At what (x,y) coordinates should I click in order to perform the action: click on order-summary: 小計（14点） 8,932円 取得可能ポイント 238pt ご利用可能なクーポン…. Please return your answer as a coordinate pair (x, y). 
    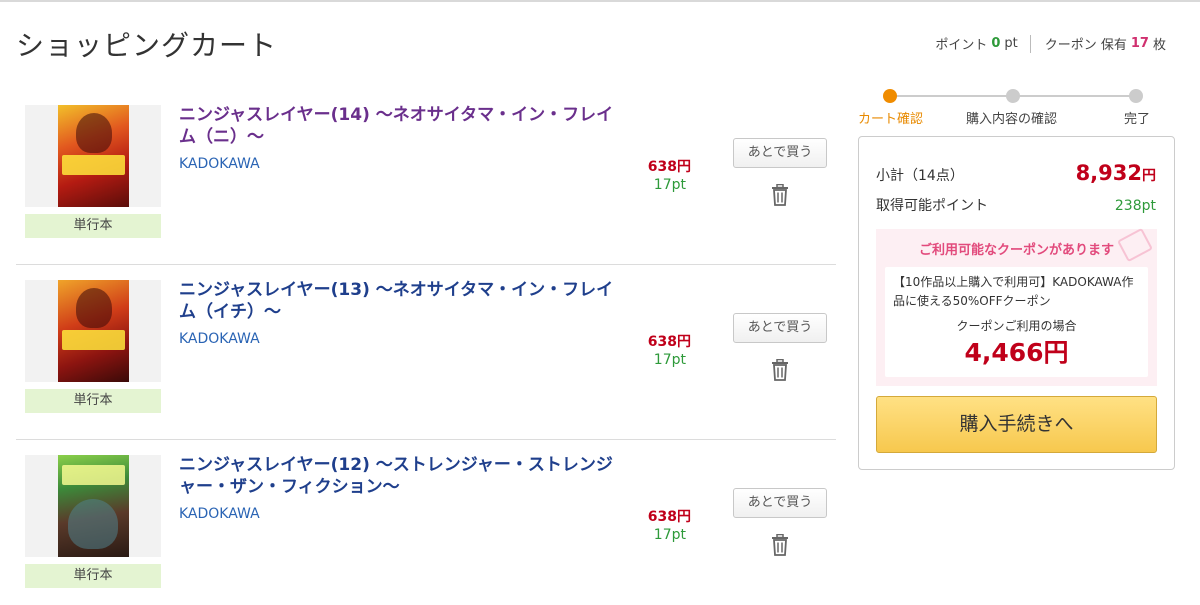
    Looking at the image, I should click on (1016, 303).